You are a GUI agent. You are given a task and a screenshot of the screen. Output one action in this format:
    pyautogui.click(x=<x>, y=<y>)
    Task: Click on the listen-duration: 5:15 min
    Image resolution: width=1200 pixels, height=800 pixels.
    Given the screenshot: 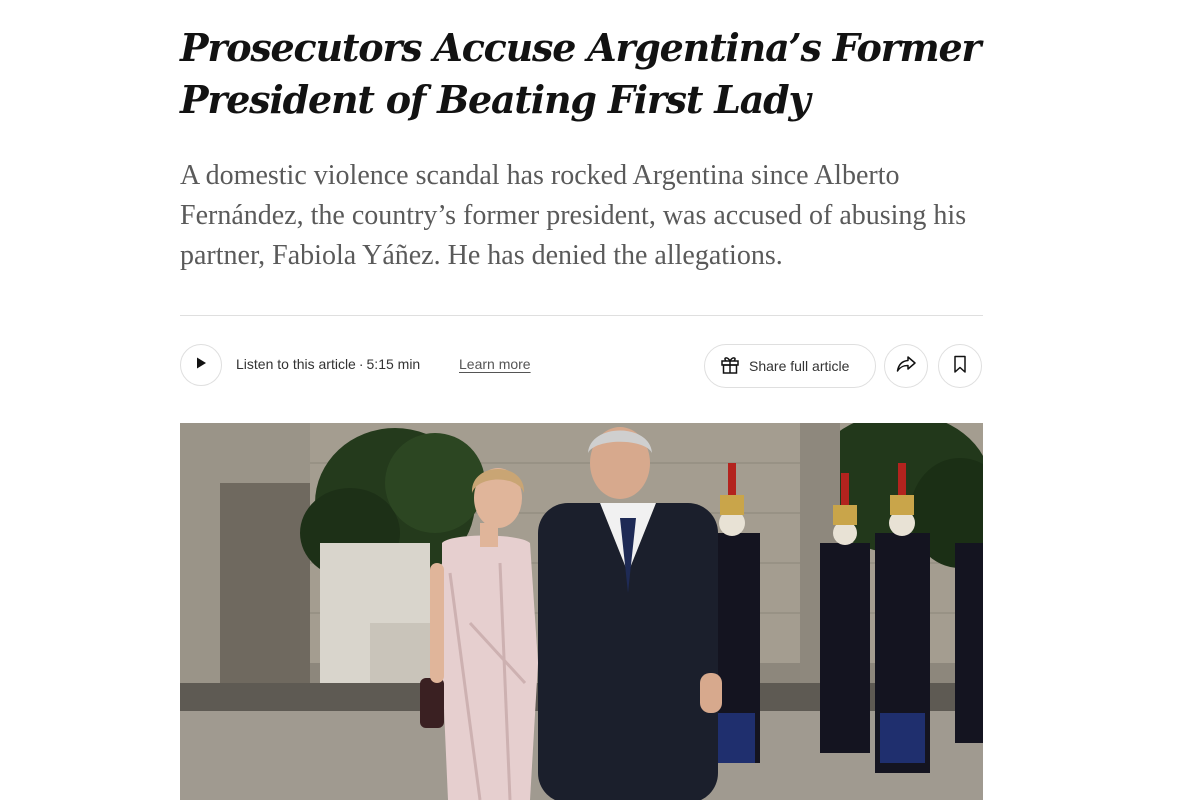 What is the action you would take?
    pyautogui.click(x=393, y=364)
    